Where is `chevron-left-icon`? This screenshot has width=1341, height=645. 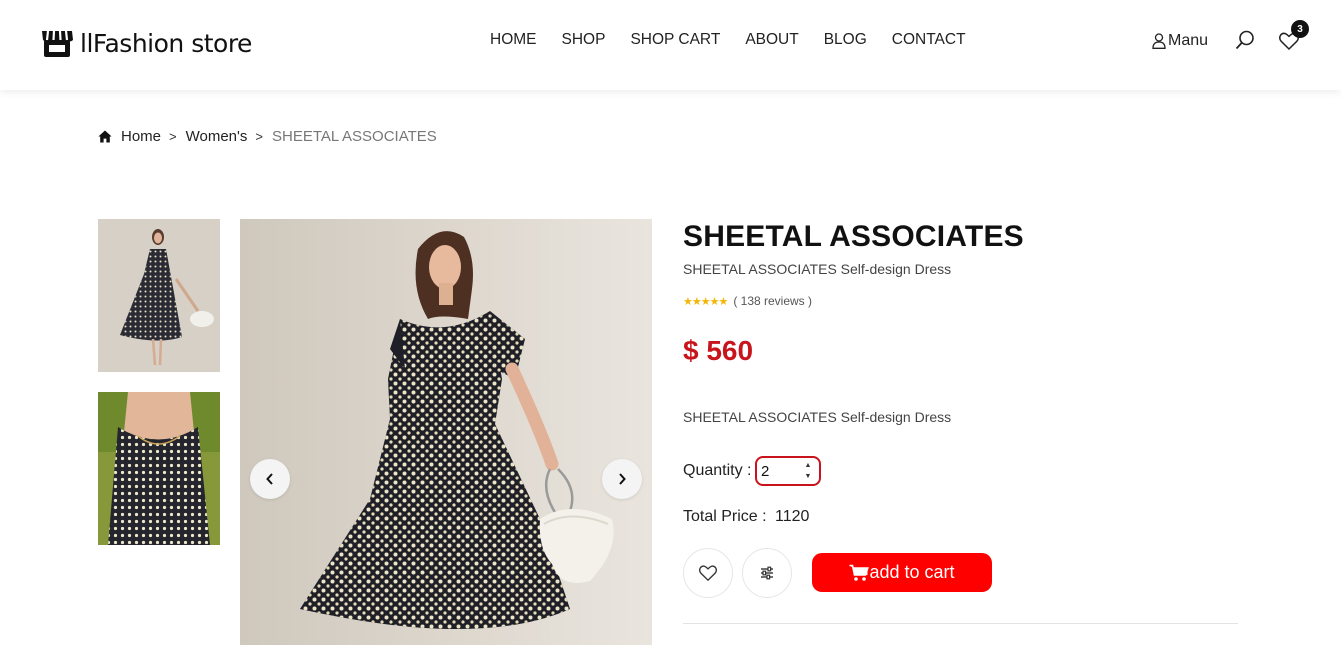
chevron-left-icon is located at coordinates (269, 479).